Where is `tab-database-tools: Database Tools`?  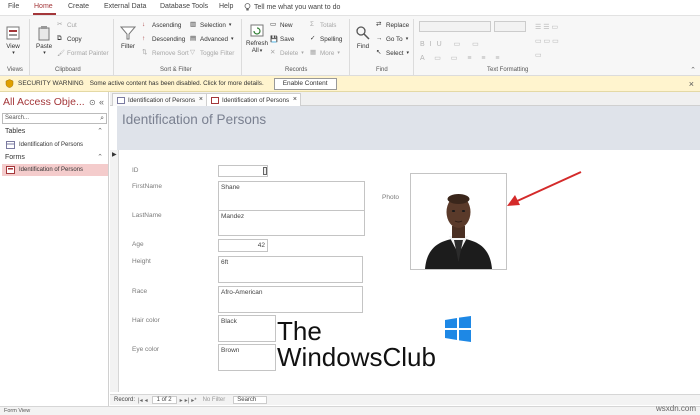 tab-database-tools: Database Tools is located at coordinates (184, 6).